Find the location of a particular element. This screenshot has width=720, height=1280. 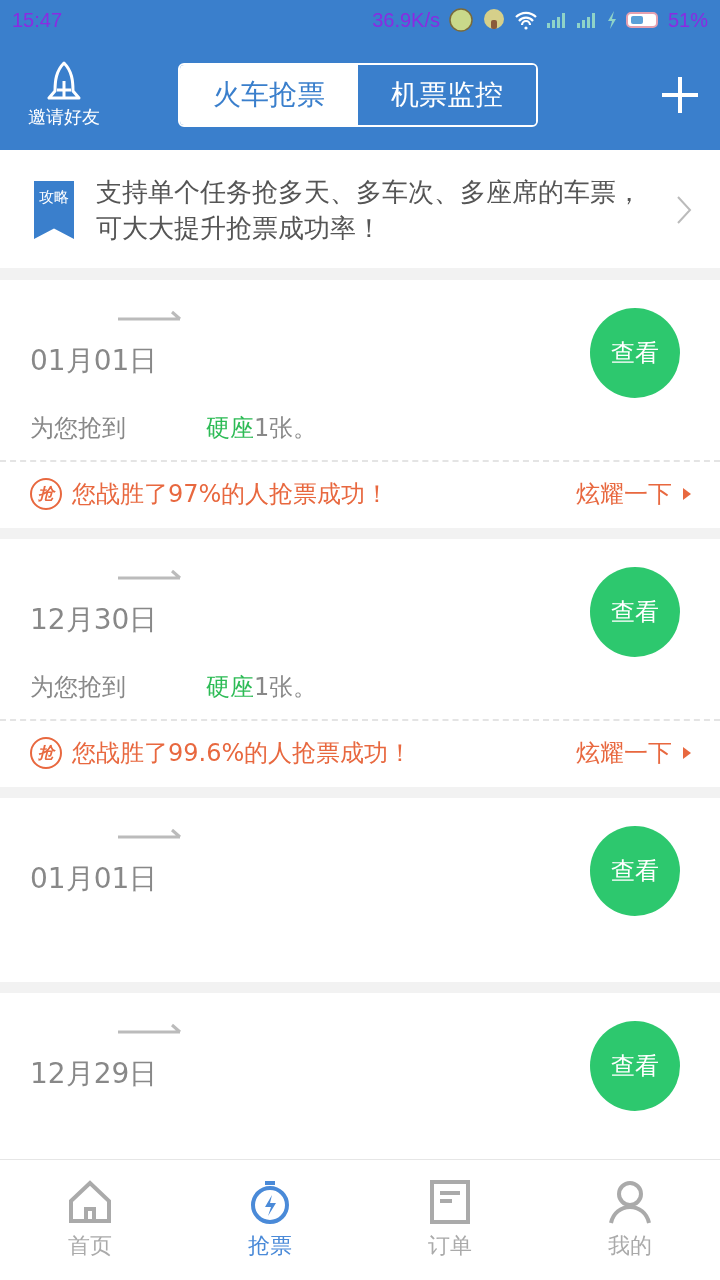

battery-icon is located at coordinates (642, 20).